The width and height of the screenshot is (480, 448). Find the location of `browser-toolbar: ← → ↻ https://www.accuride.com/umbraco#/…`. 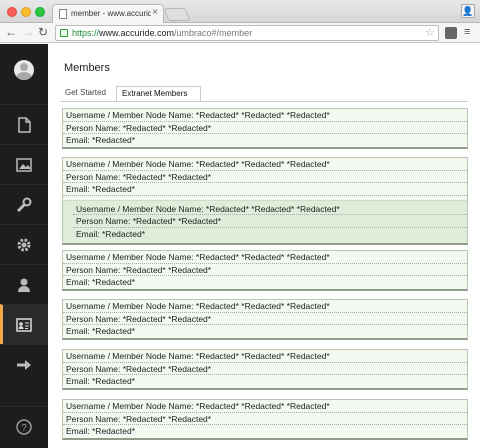

browser-toolbar: ← → ↻ https://www.accuride.com/umbraco#/… is located at coordinates (240, 33).